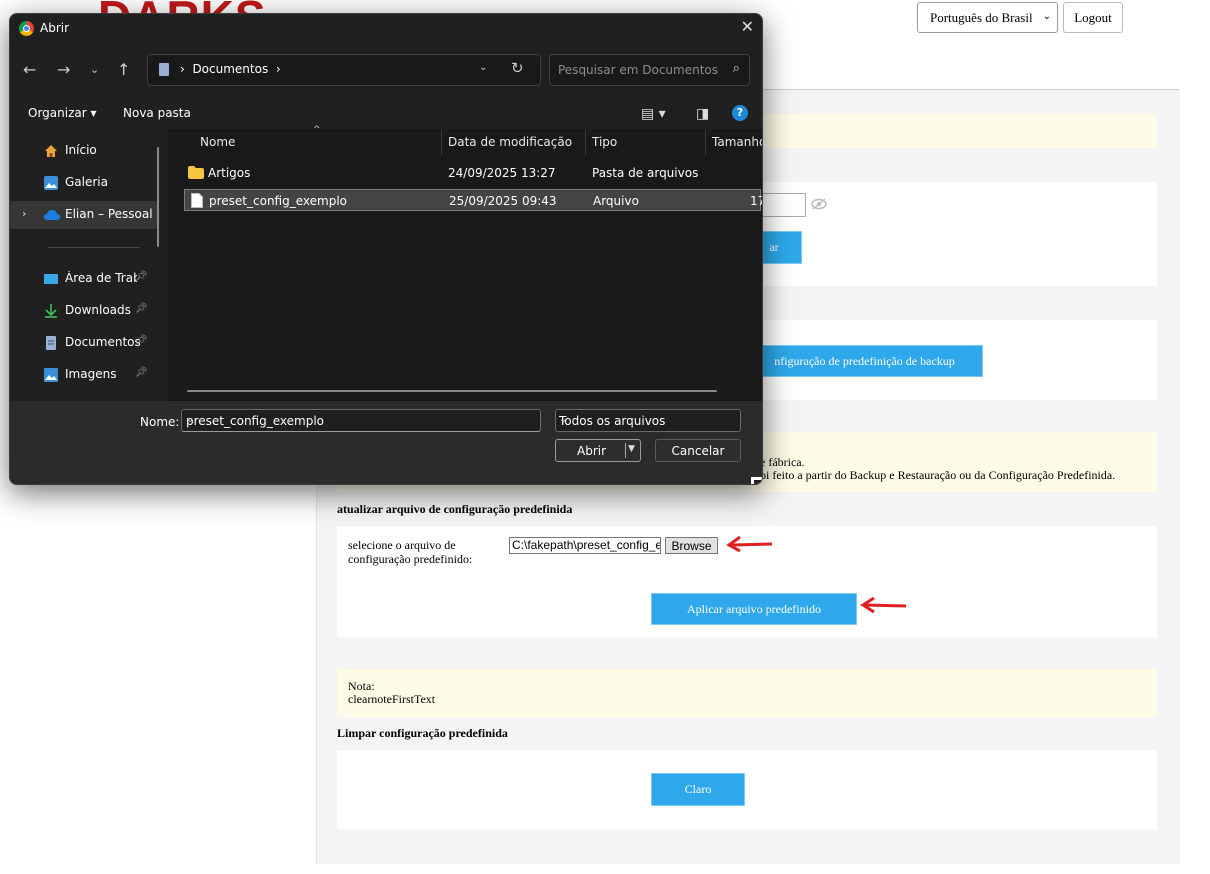  What do you see at coordinates (217, 142) in the screenshot?
I see `column-header-name: Nome` at bounding box center [217, 142].